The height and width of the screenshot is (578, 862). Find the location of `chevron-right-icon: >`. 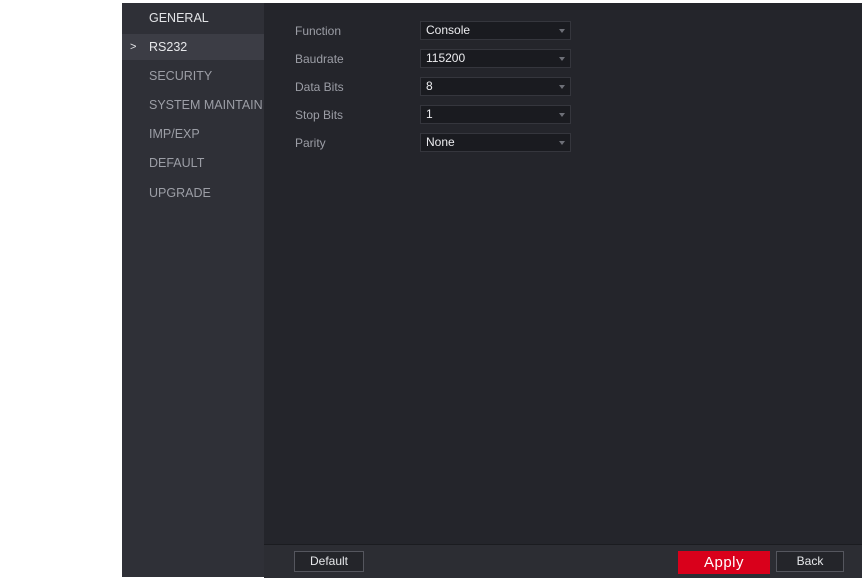

chevron-right-icon: > is located at coordinates (133, 47).